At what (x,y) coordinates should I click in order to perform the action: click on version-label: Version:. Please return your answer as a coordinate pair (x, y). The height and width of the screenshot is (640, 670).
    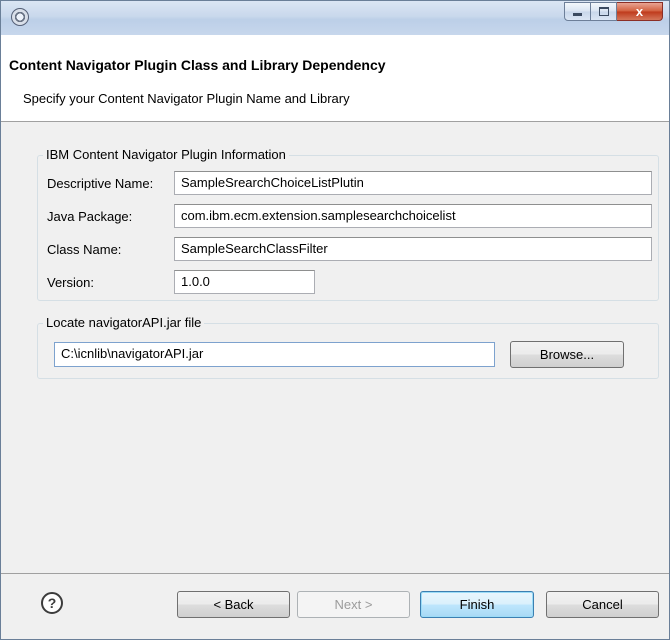
    Looking at the image, I should click on (70, 282).